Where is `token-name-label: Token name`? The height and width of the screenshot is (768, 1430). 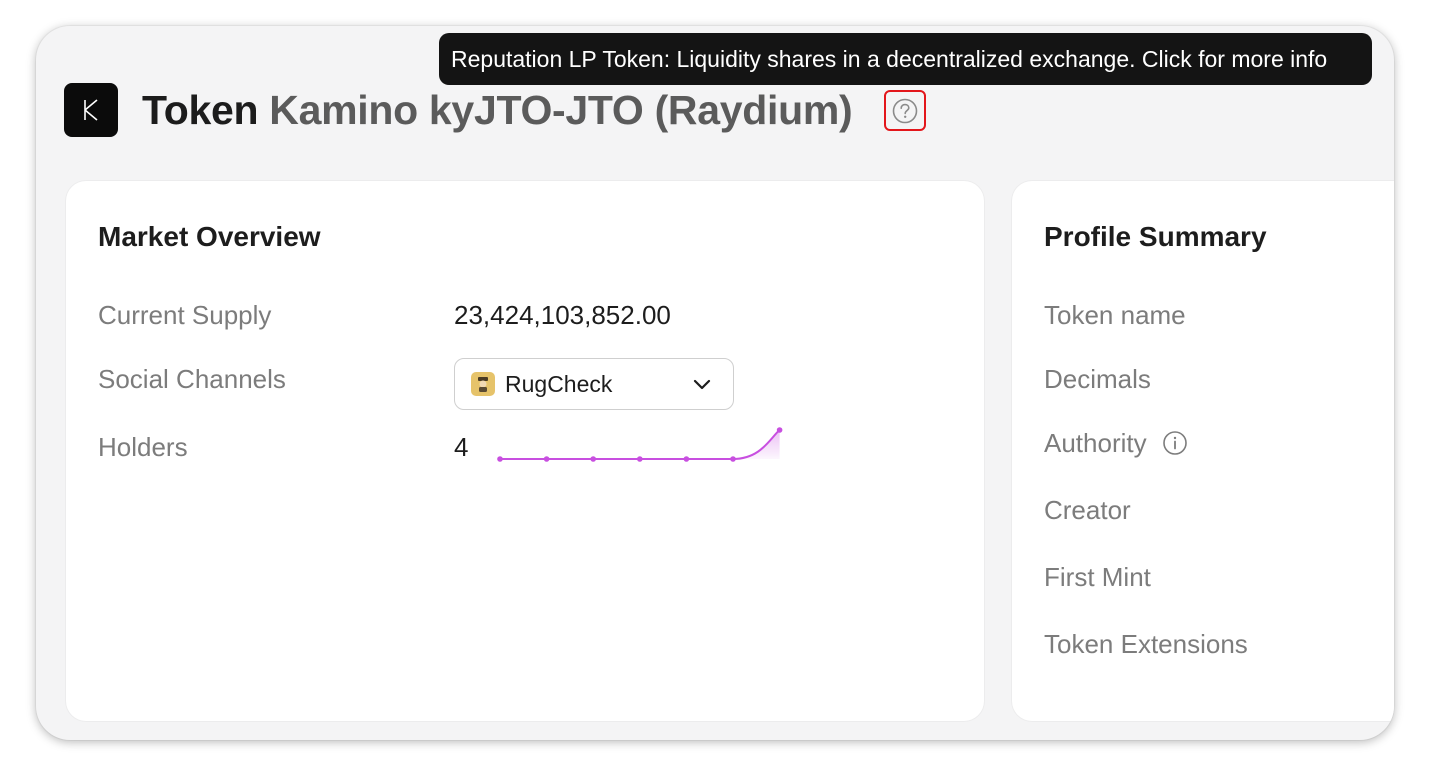 token-name-label: Token name is located at coordinates (1115, 315).